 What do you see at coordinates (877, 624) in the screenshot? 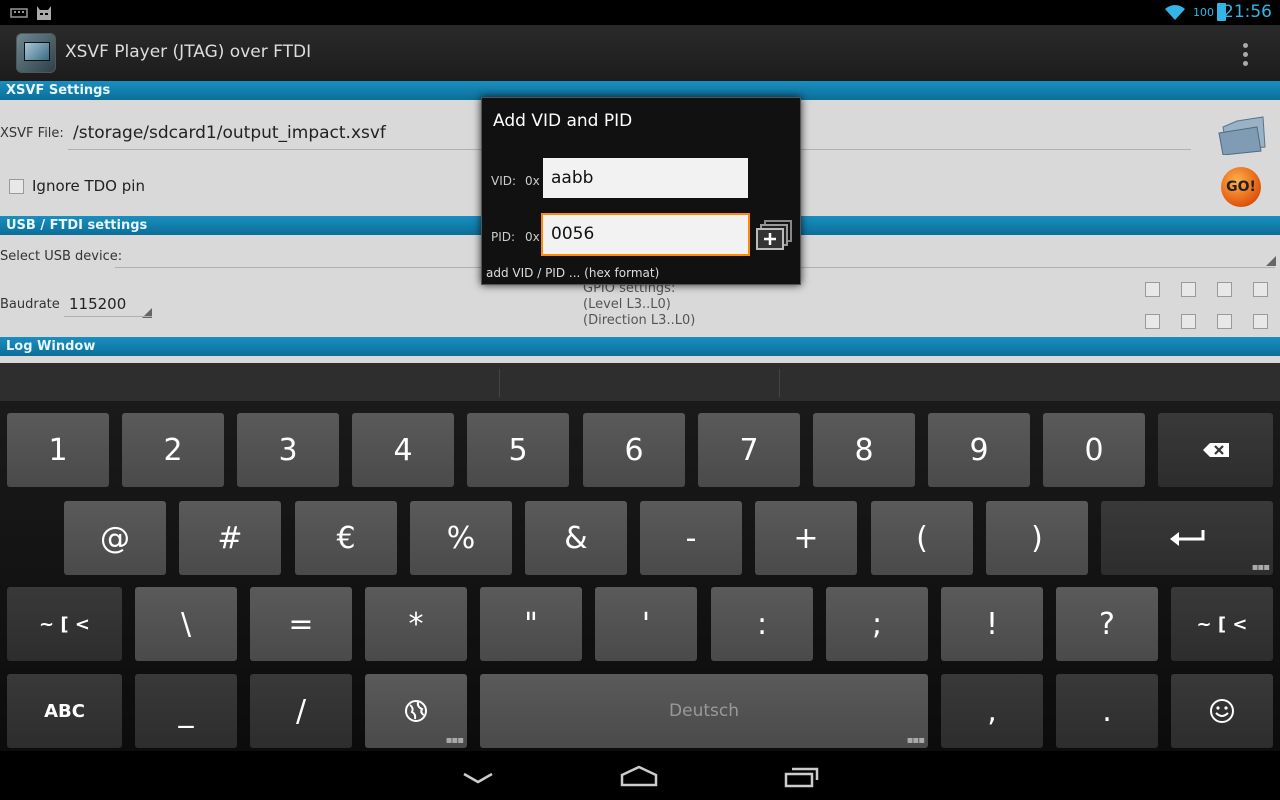
I see `key-semicolon: ;` at bounding box center [877, 624].